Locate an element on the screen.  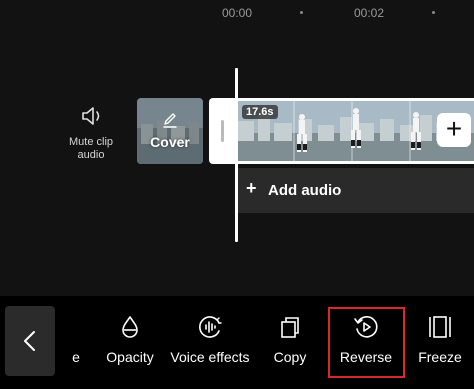
add-clip-button: + is located at coordinates (454, 130).